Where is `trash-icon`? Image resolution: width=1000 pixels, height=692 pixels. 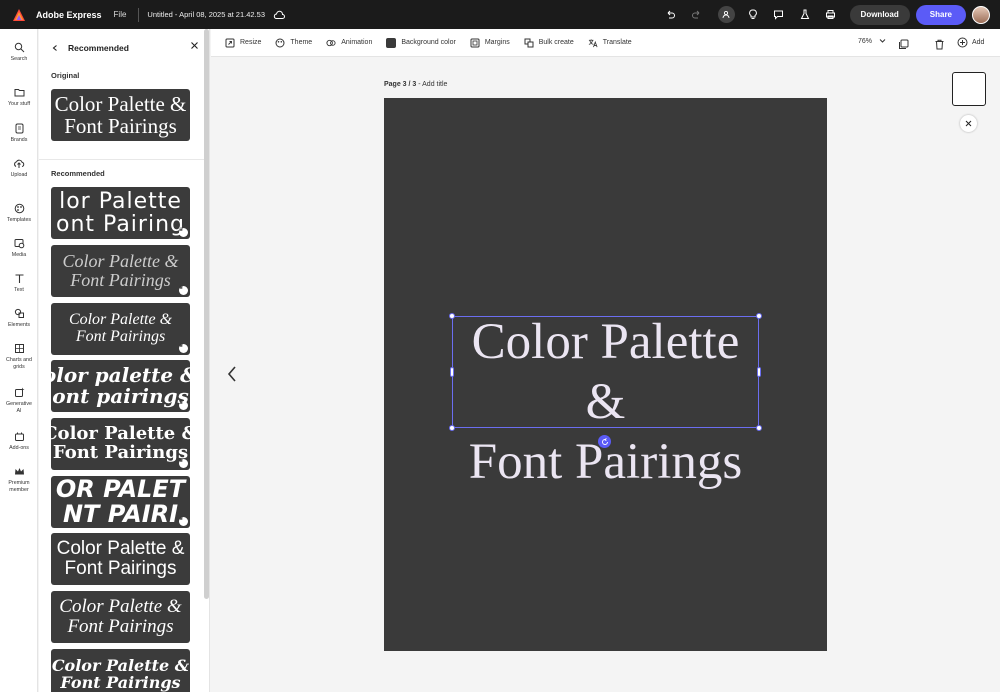 trash-icon is located at coordinates (939, 43).